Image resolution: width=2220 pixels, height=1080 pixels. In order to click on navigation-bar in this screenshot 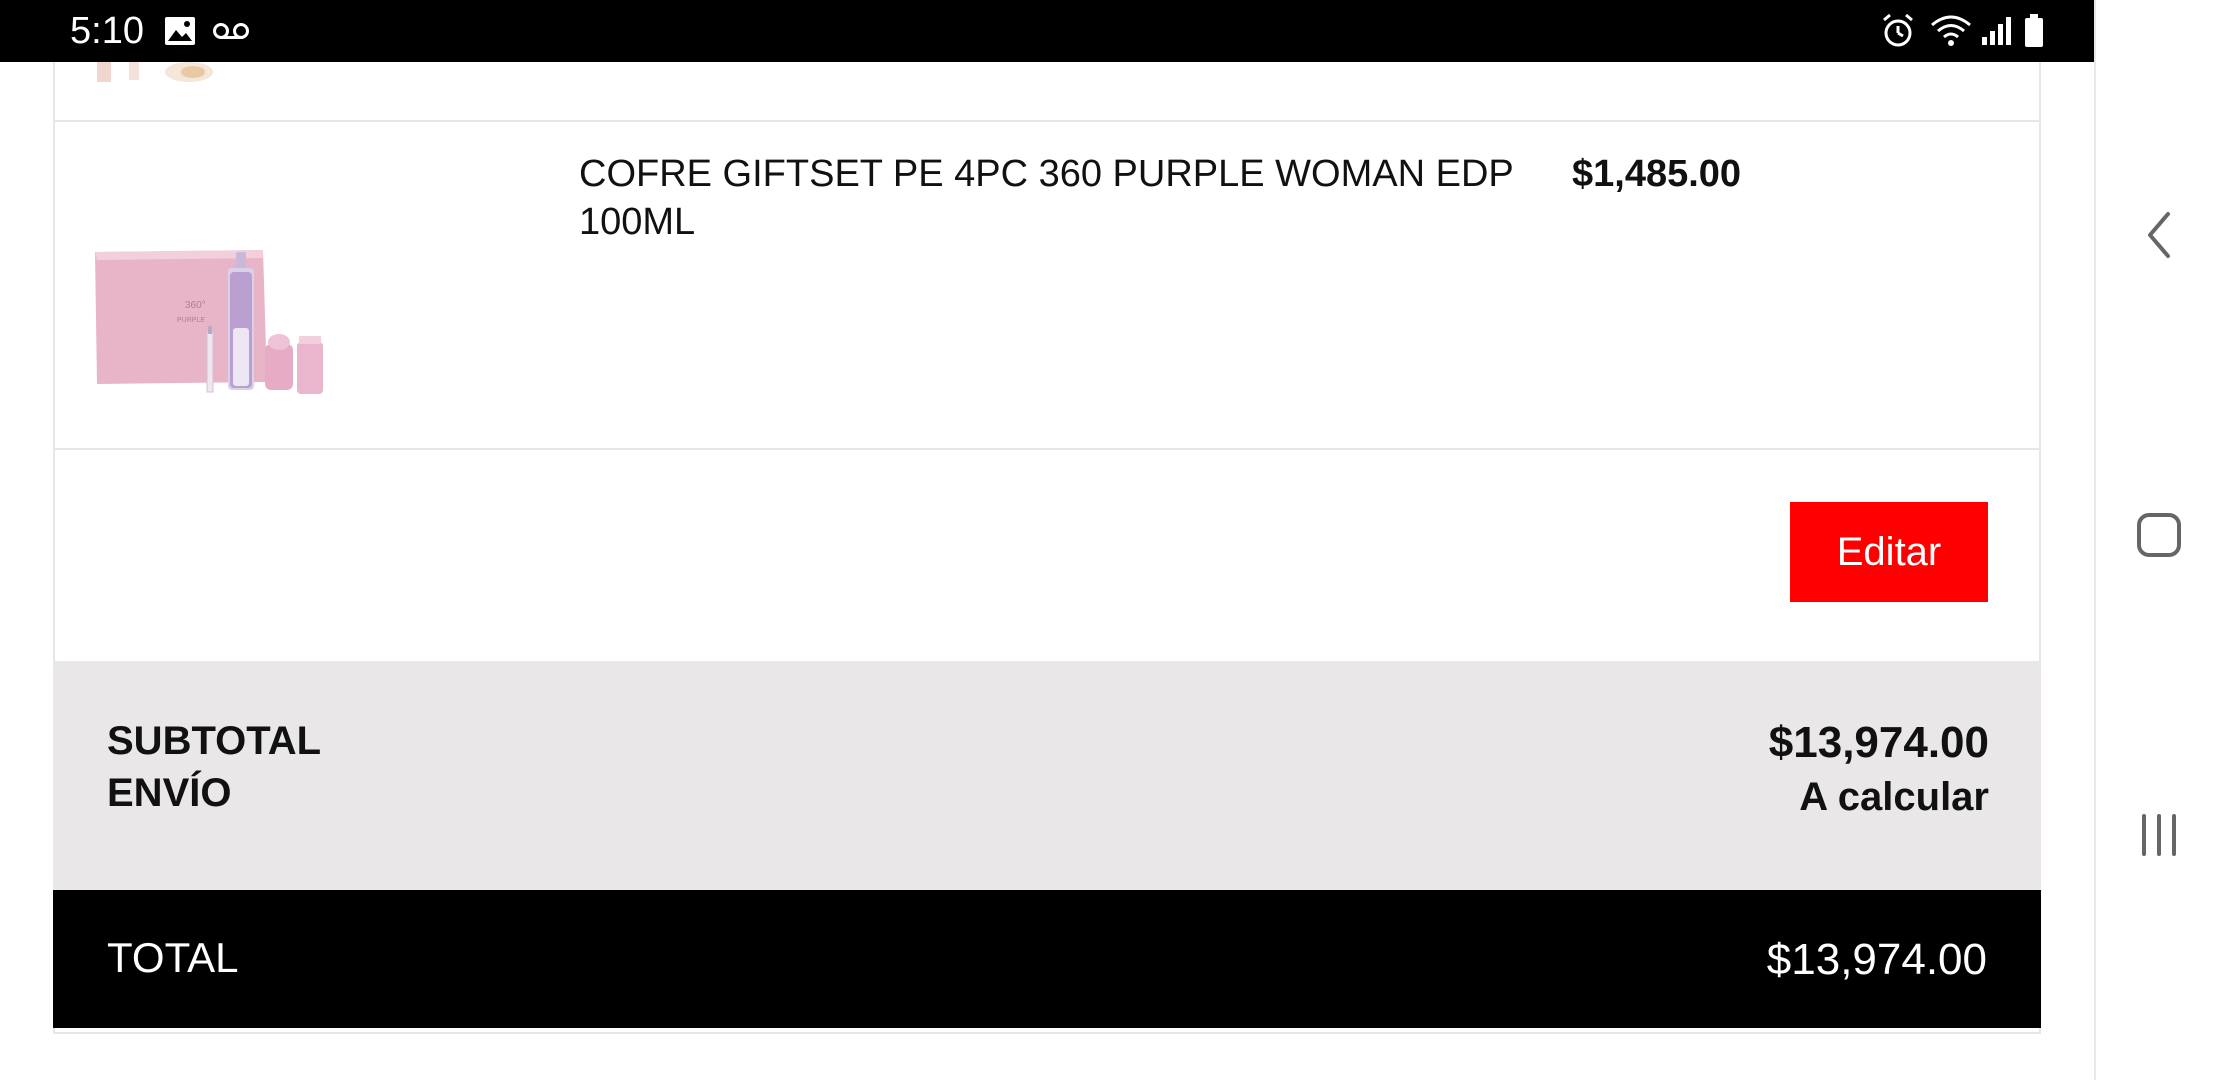, I will do `click(2157, 540)`.